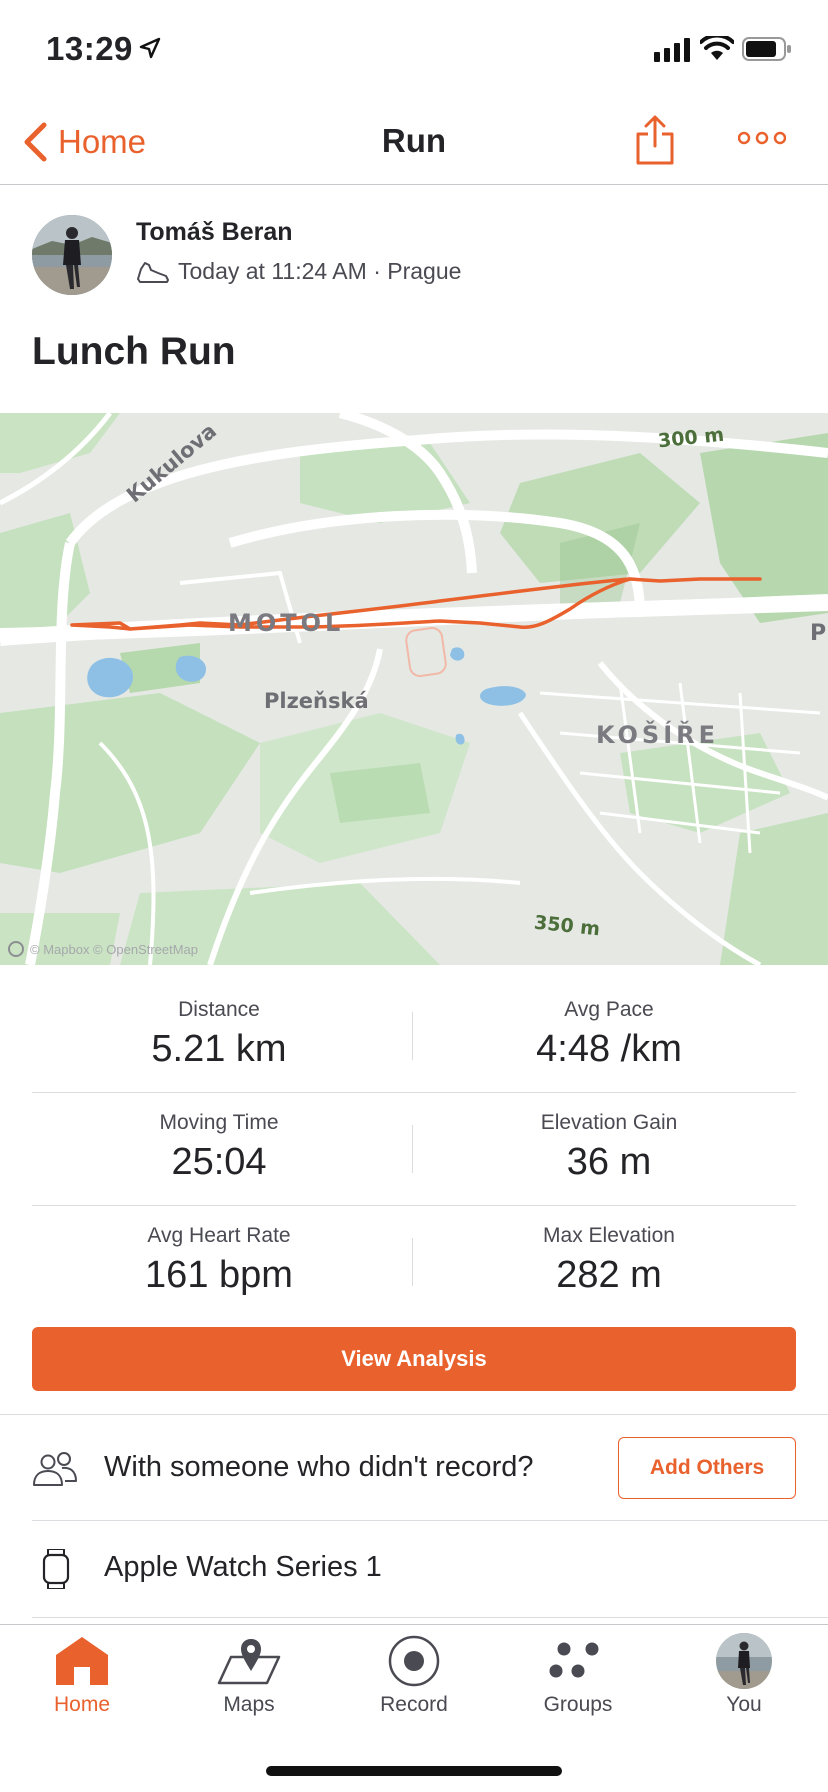 This screenshot has width=828, height=1792. I want to click on tab-maps: Maps, so click(249, 1674).